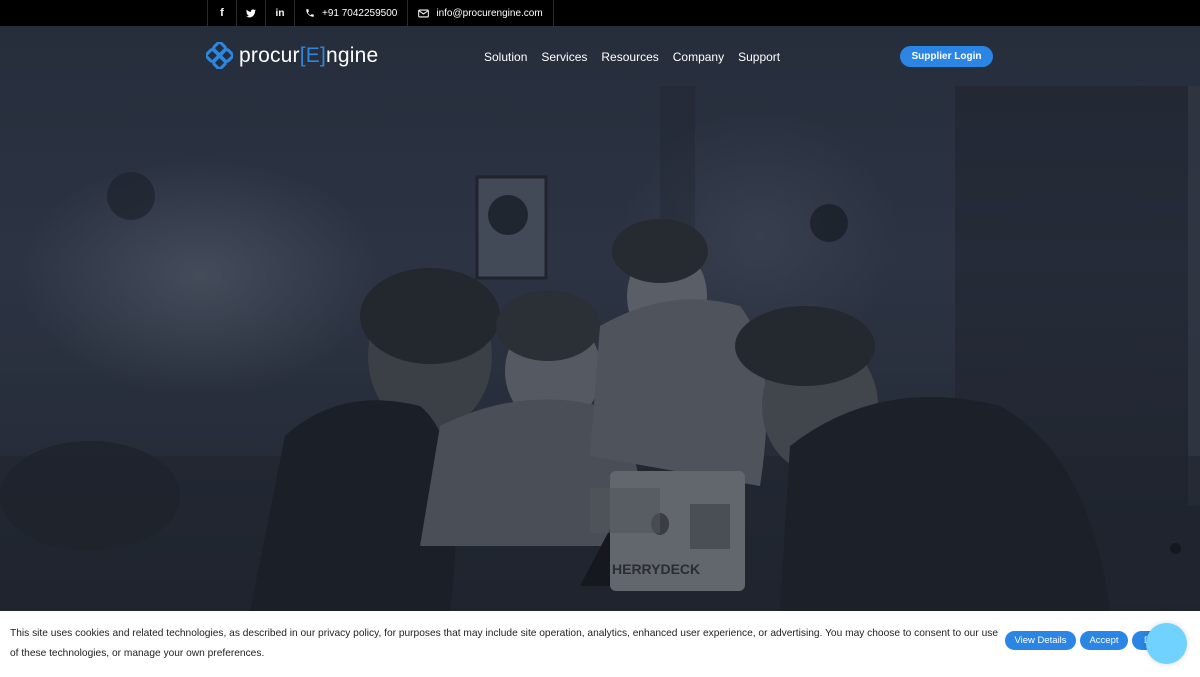  What do you see at coordinates (360, 13) in the screenshot?
I see `phone-number: +91 7042259500` at bounding box center [360, 13].